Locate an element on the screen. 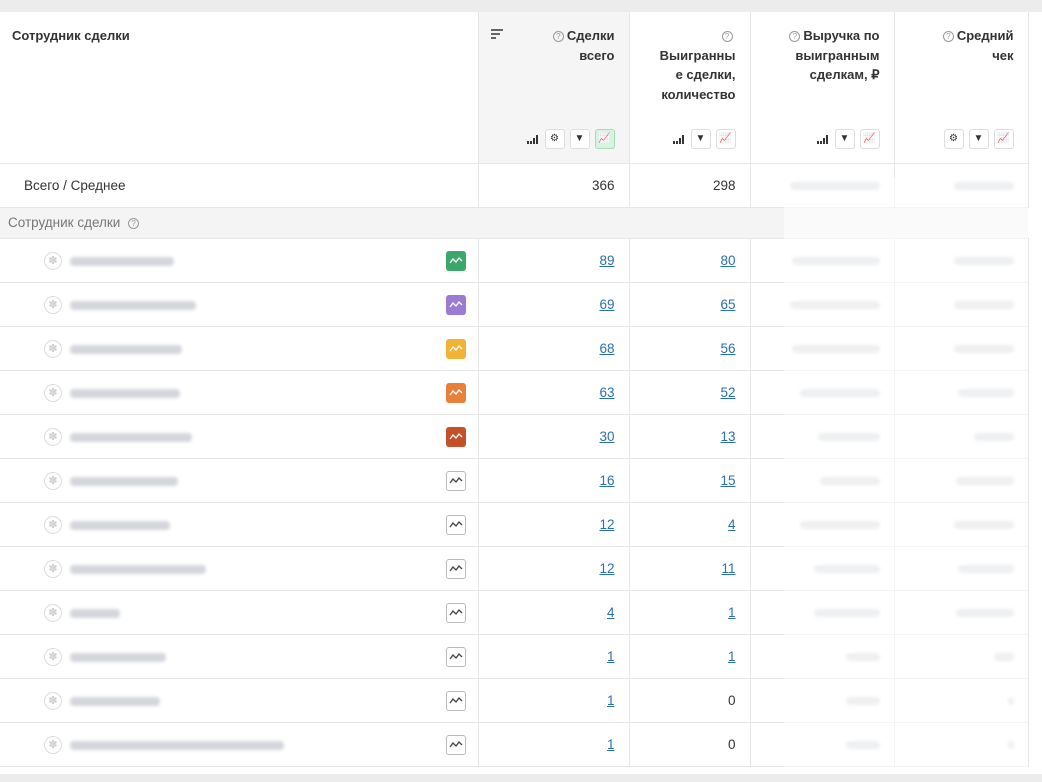  deals-cell: 89 is located at coordinates (554, 260).